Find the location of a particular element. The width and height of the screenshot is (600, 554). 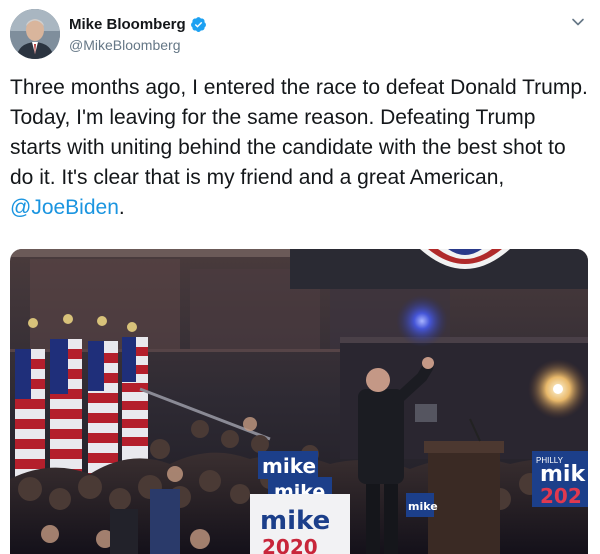

chevron-down-icon is located at coordinates (578, 22).